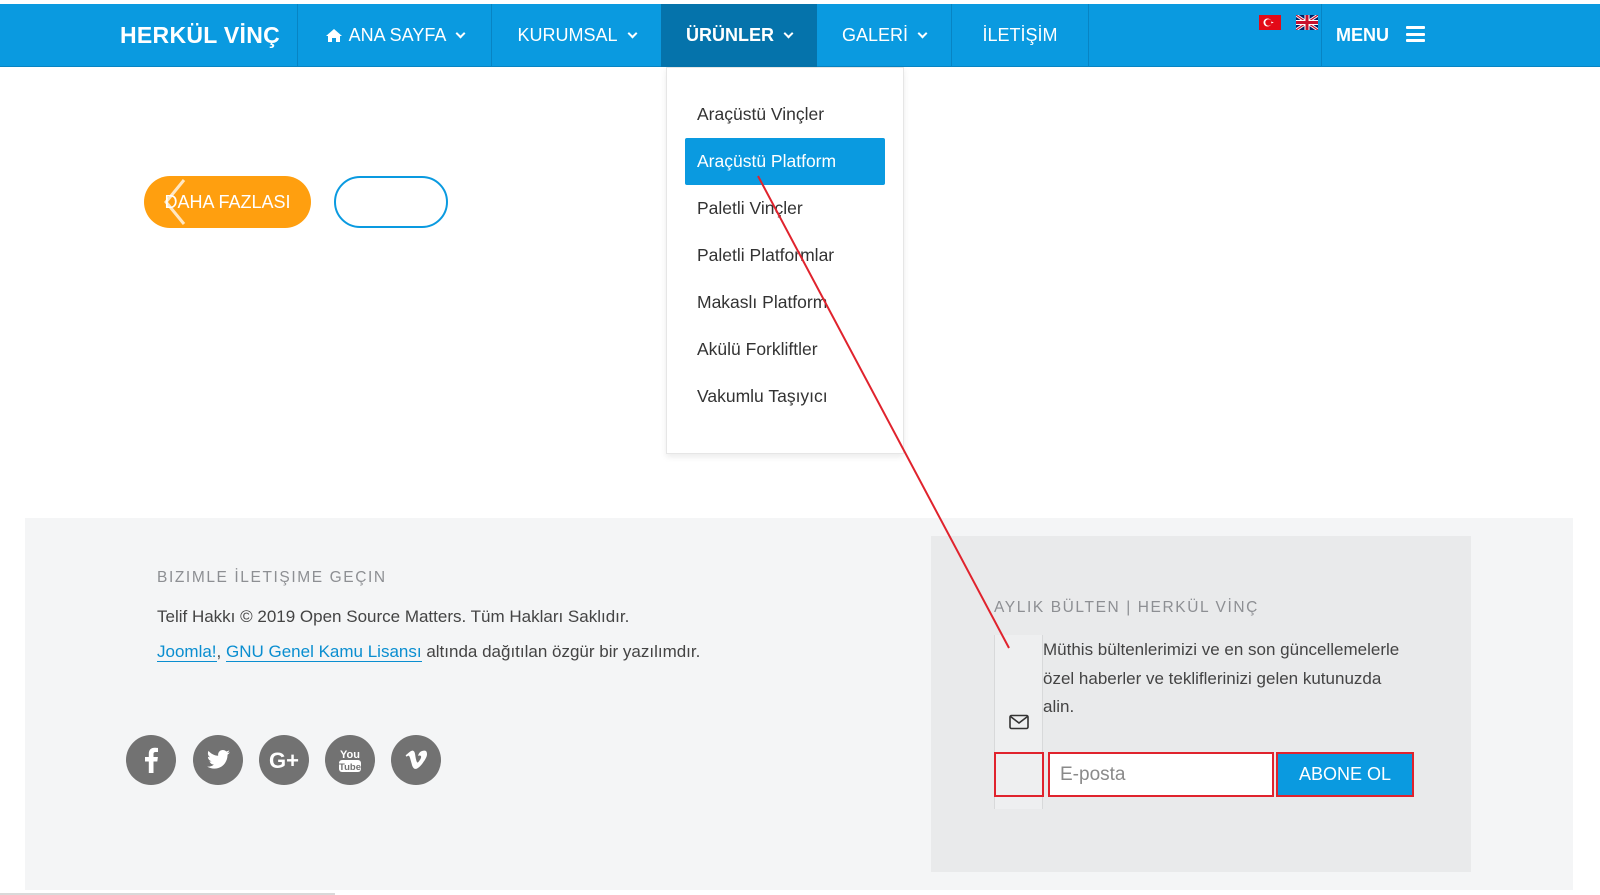 This screenshot has height=895, width=1600. I want to click on dropdown-item: Paletli Vinçler, so click(785, 208).